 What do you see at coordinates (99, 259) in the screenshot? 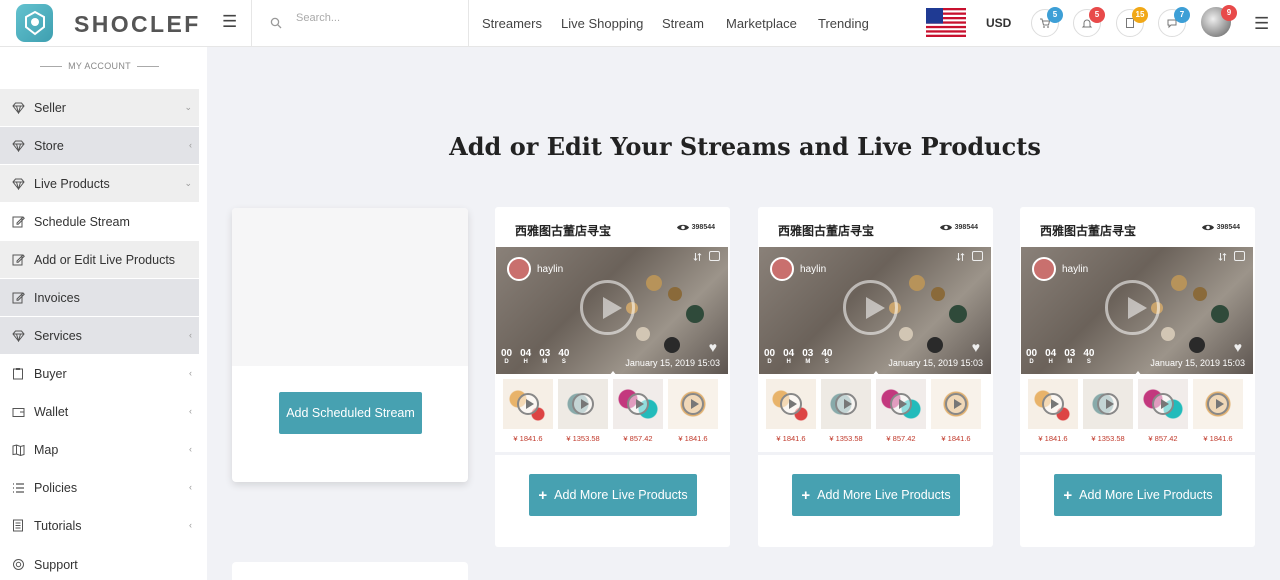
I see `sidebar-item-add-or-edit-live-products: Add or Edit Live Products` at bounding box center [99, 259].